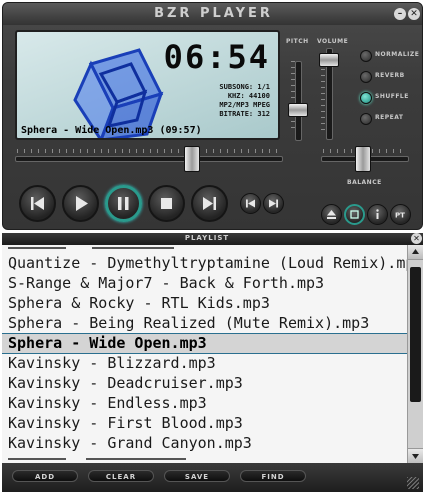  What do you see at coordinates (244, 87) in the screenshot?
I see `subsong-text: SUBSONG: 1/1` at bounding box center [244, 87].